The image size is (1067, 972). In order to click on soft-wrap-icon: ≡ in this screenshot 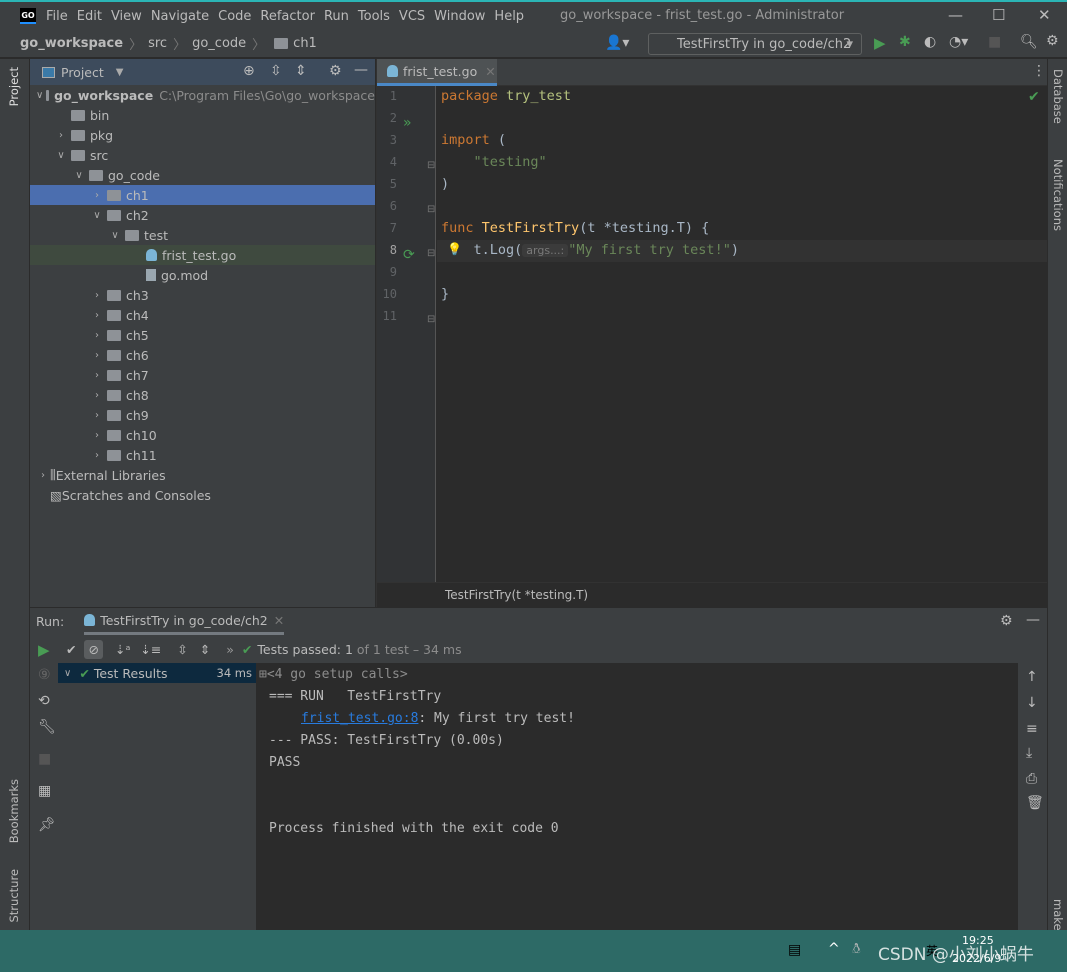, I will do `click(1032, 729)`.